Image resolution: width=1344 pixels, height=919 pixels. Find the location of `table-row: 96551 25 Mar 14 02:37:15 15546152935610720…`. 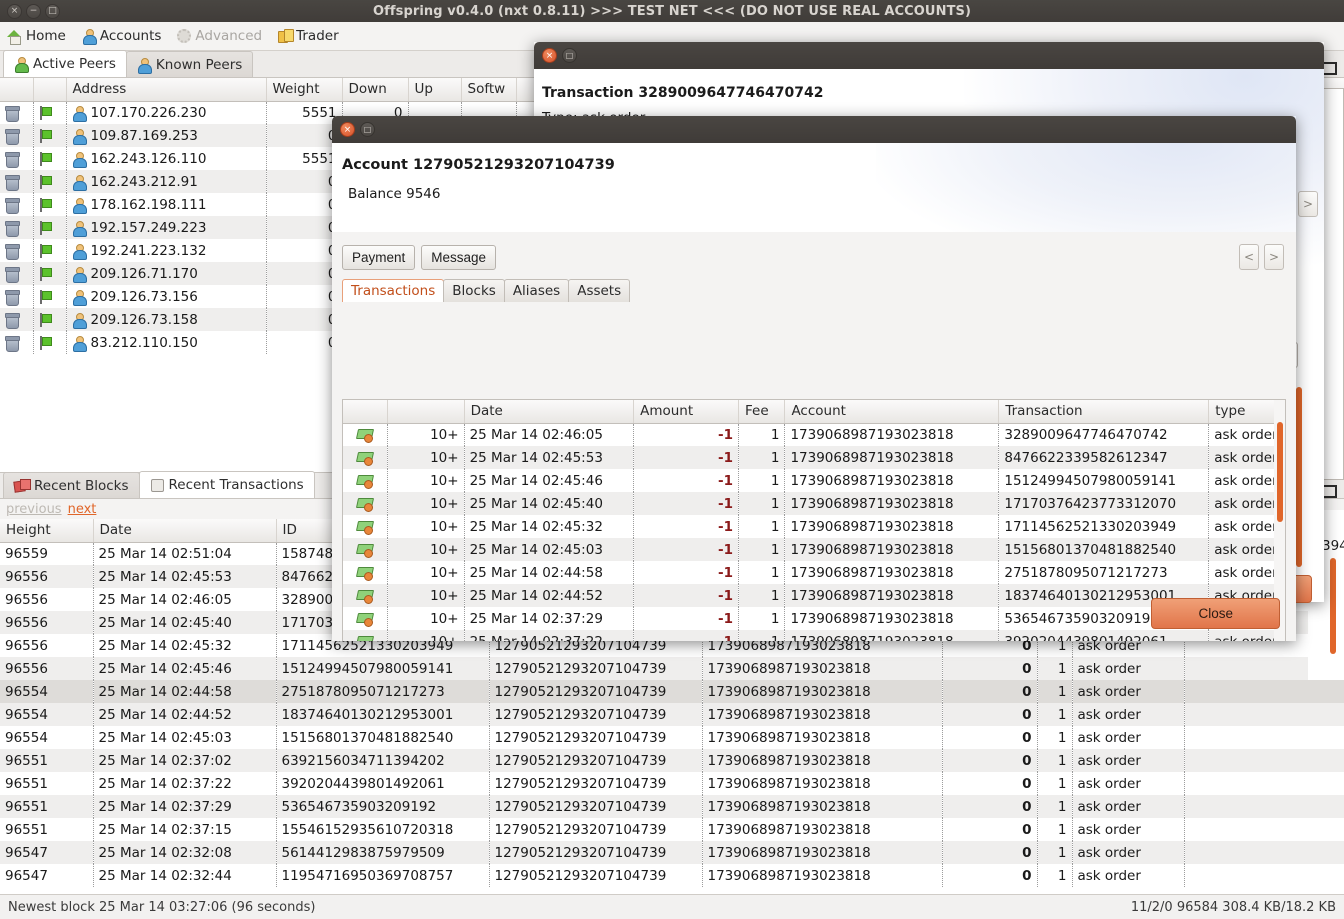

table-row: 96551 25 Mar 14 02:37:15 15546152935610720… is located at coordinates (672, 829).